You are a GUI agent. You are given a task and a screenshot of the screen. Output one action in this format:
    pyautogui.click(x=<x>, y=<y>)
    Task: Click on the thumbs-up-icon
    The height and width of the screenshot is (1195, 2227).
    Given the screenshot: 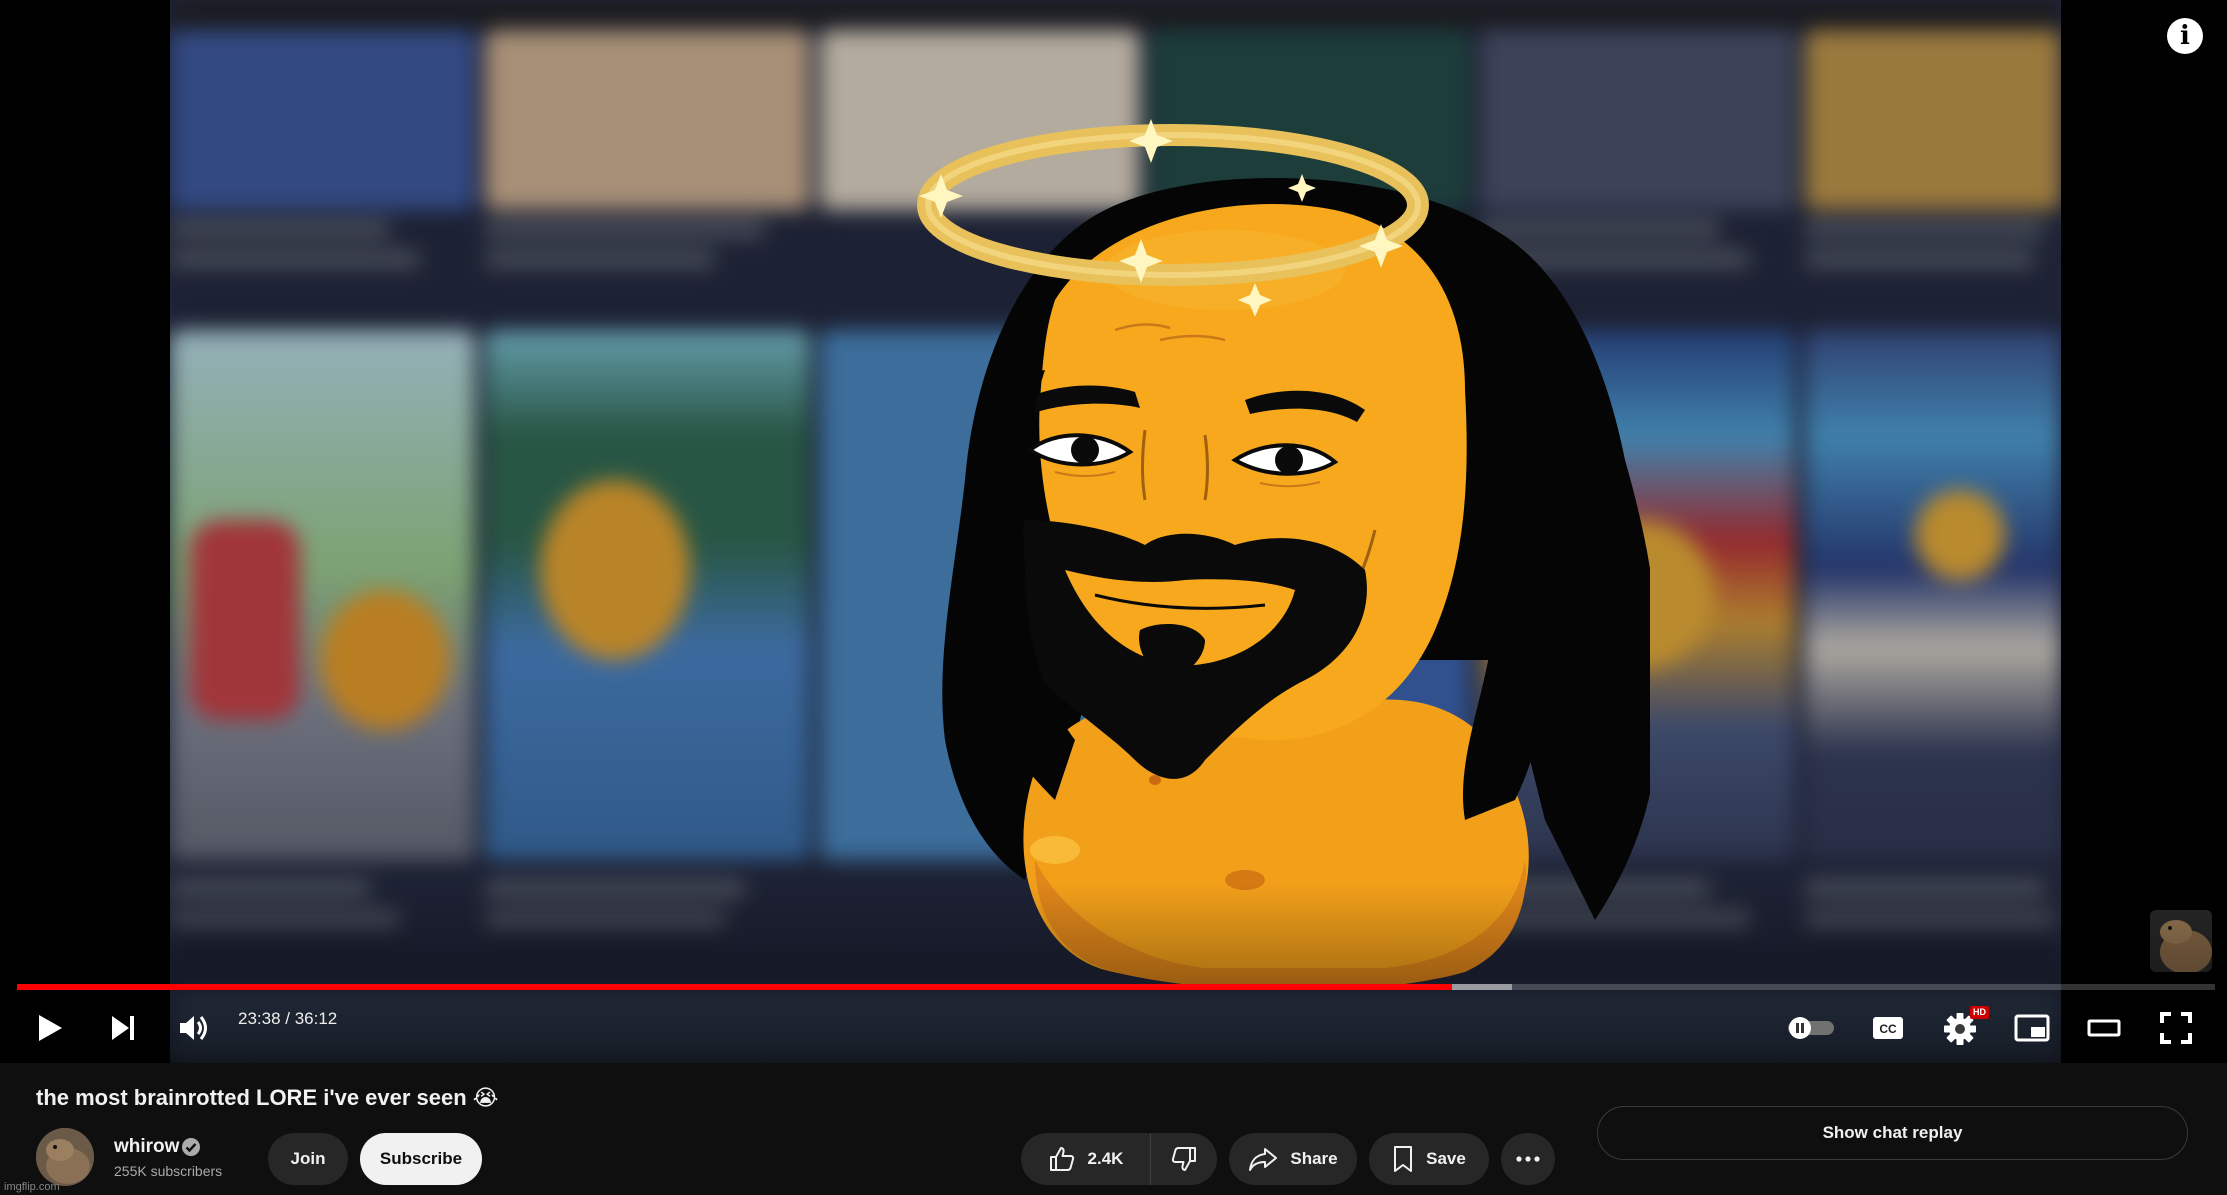 What is the action you would take?
    pyautogui.click(x=1061, y=1159)
    